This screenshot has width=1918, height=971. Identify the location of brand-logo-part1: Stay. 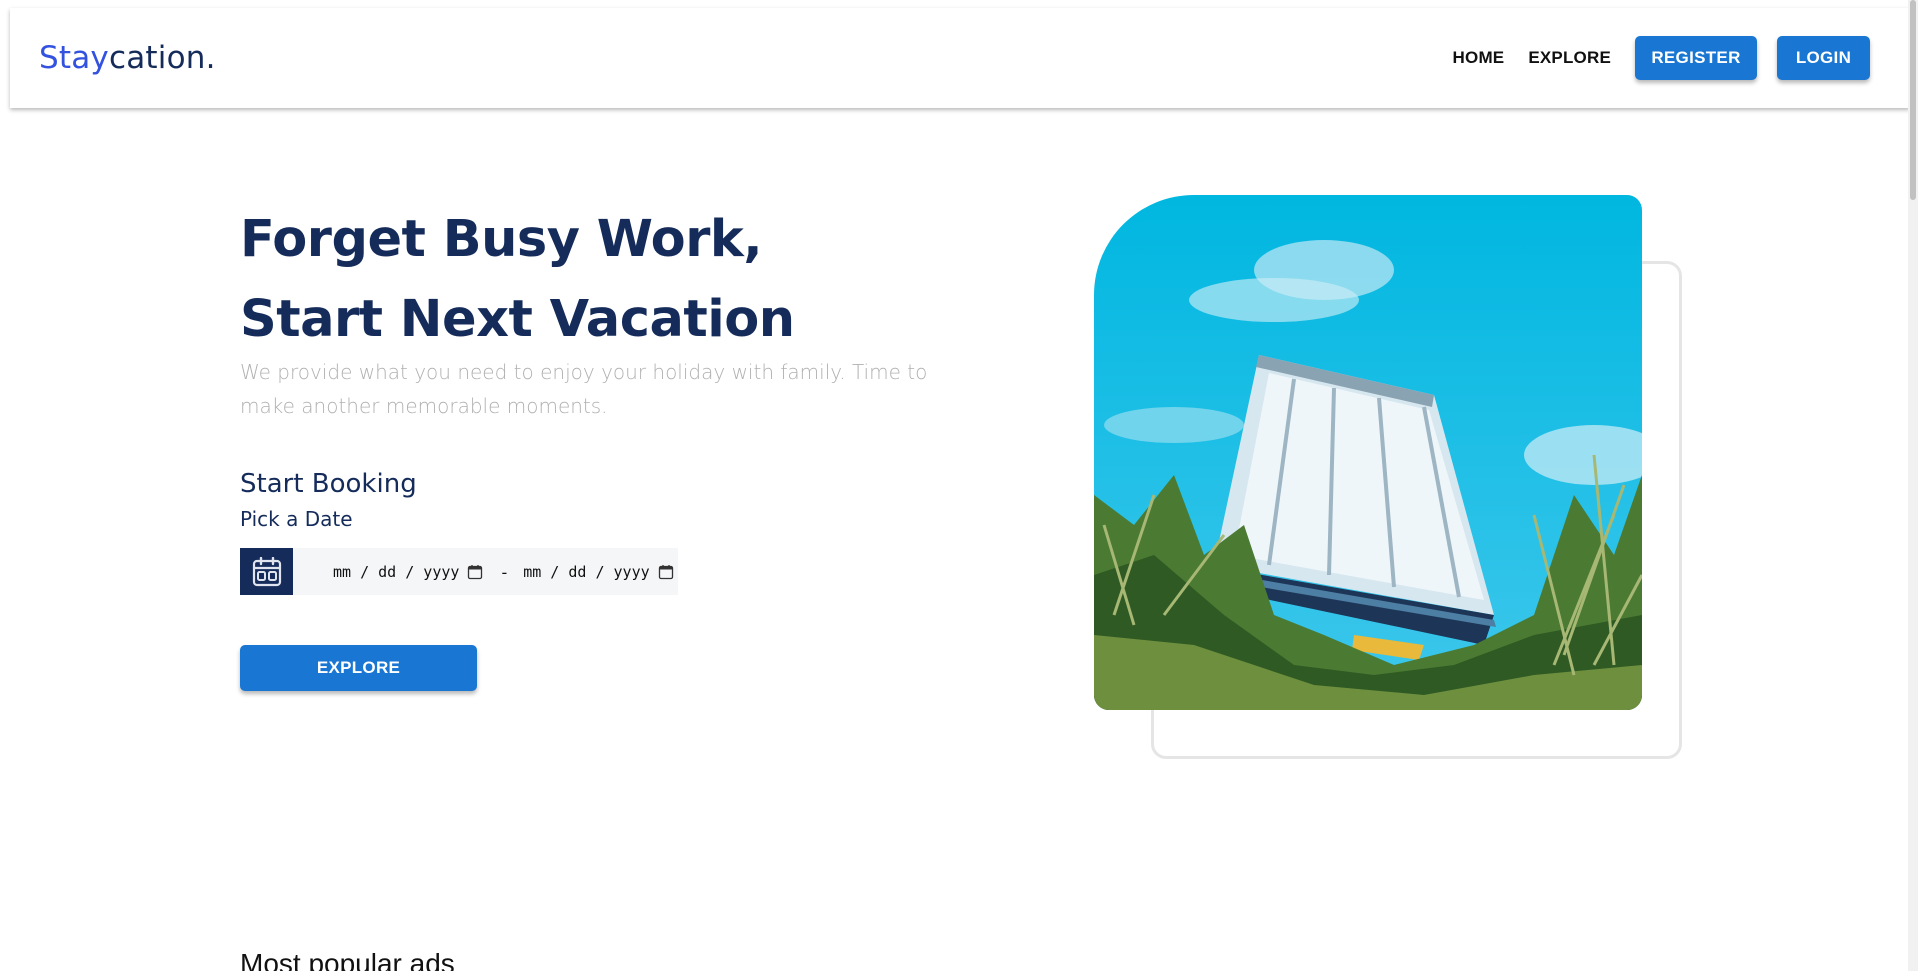
(74, 58).